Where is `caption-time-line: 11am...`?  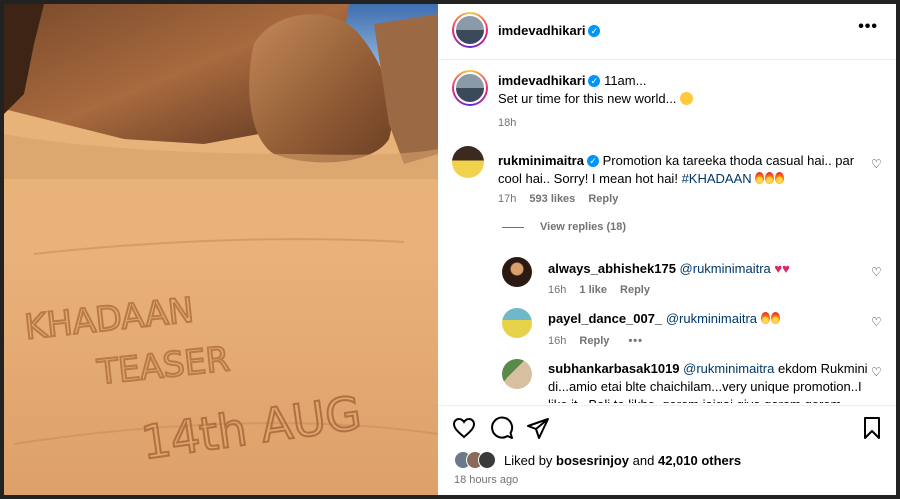
caption-time-line: 11am... is located at coordinates (625, 80).